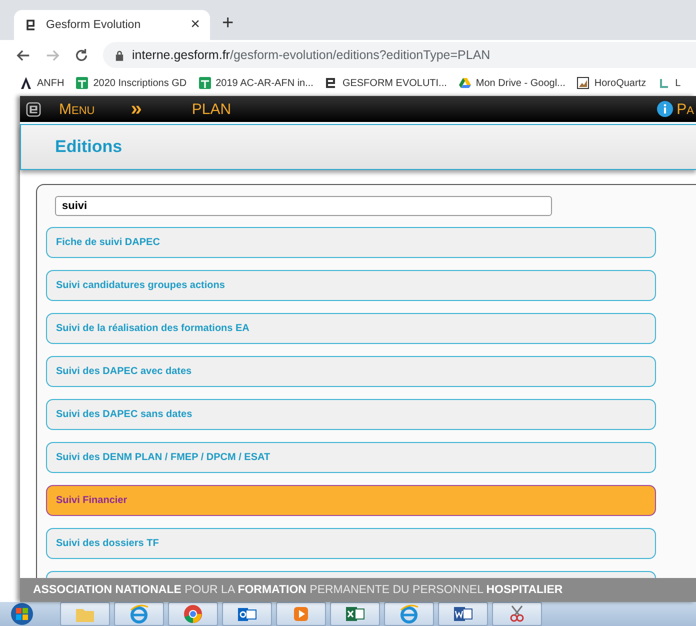 The width and height of the screenshot is (696, 626). I want to click on letter-a-logo-icon, so click(26, 83).